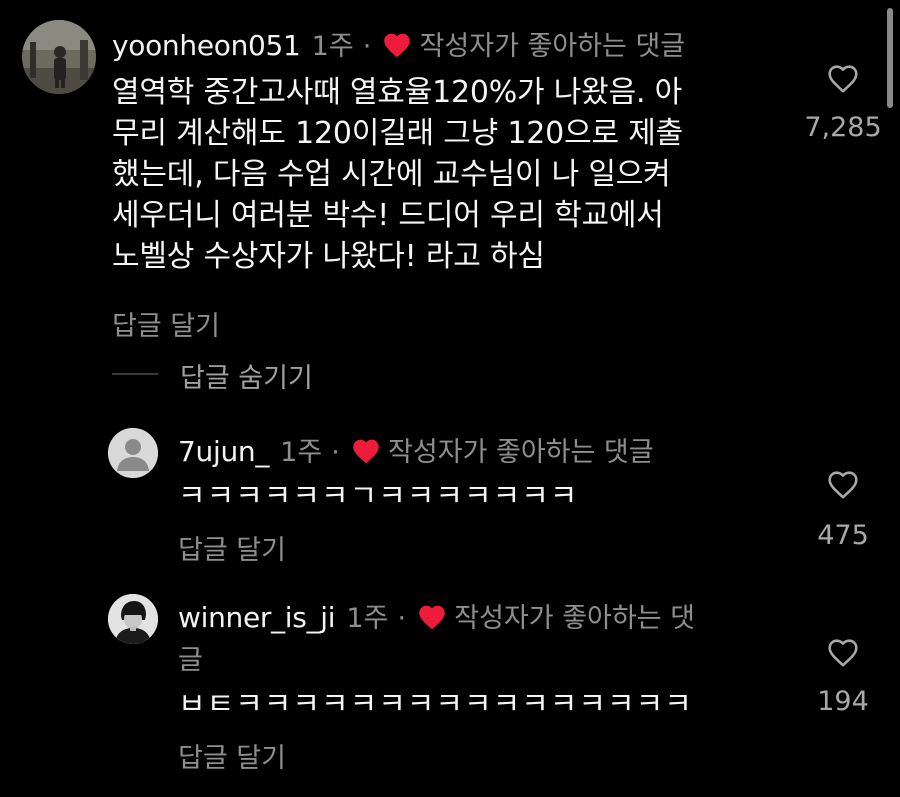 The image size is (900, 797). Describe the element at coordinates (843, 701) in the screenshot. I see `like-count: 194` at that location.